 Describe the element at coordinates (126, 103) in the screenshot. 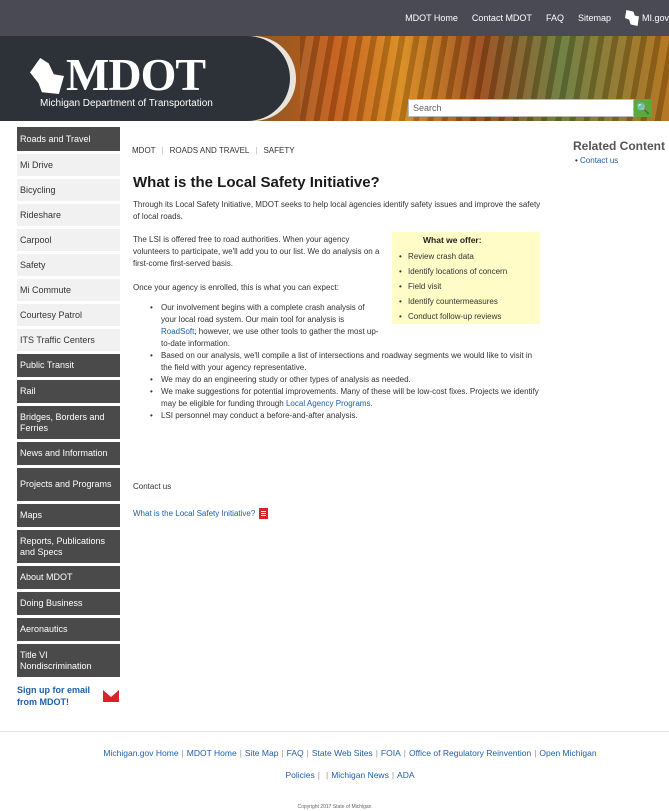

I see `logo-tagline: Michigan Department of Transportation` at that location.